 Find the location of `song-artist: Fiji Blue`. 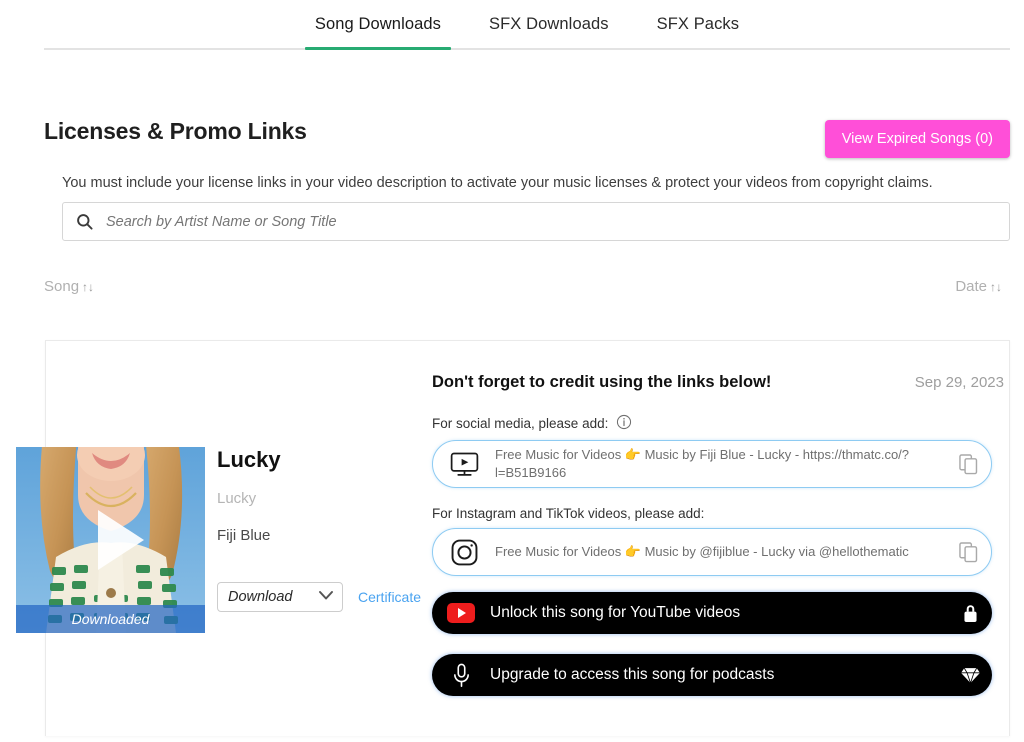

song-artist: Fiji Blue is located at coordinates (244, 535).